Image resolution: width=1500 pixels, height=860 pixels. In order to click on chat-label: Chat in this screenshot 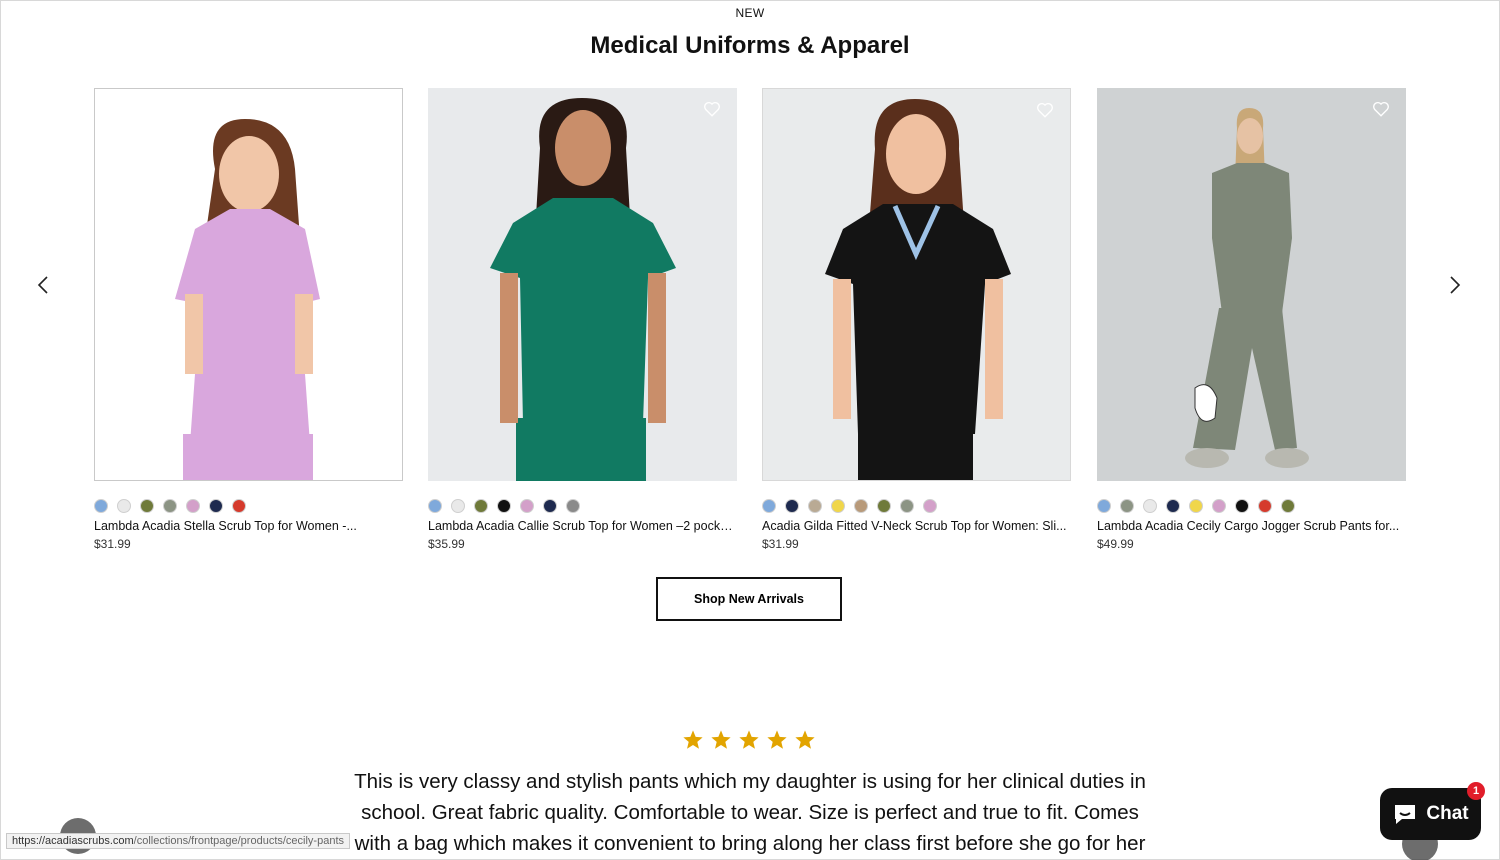, I will do `click(1447, 813)`.